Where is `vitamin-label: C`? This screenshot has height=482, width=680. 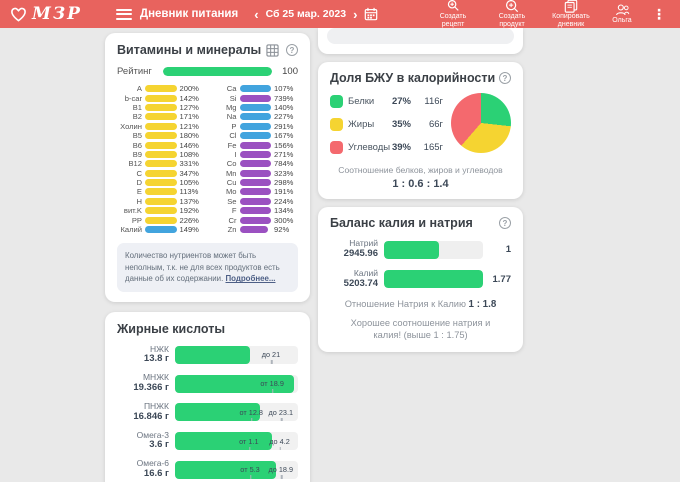
vitamin-label: C is located at coordinates (139, 173).